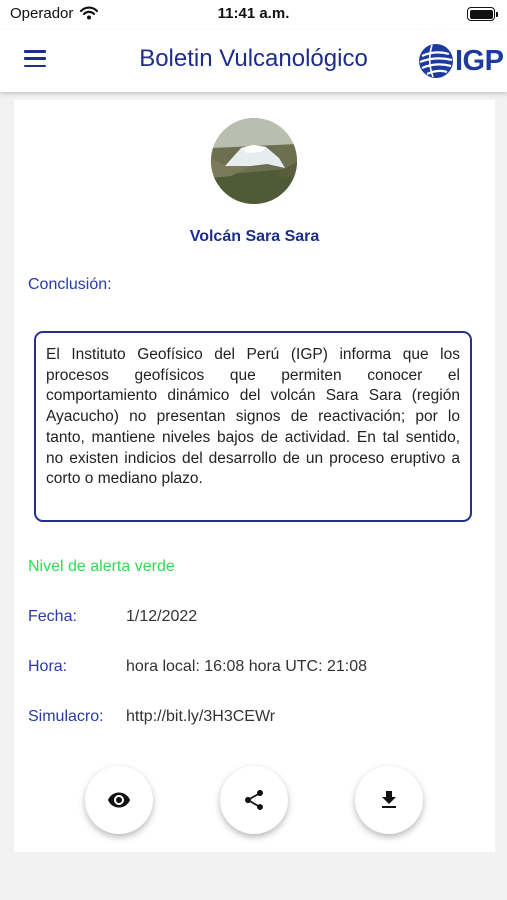 The width and height of the screenshot is (507, 900). I want to click on share-button, so click(254, 800).